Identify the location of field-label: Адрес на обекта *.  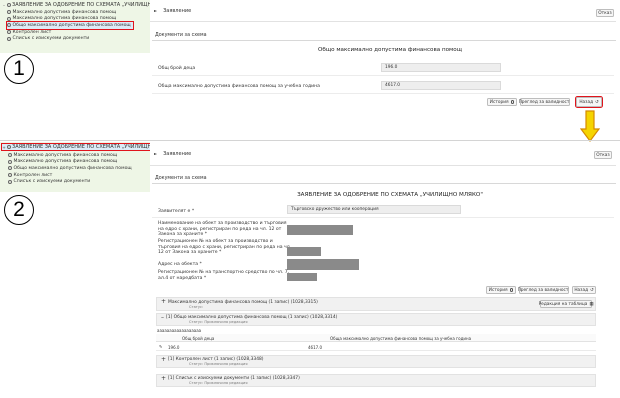
(180, 264).